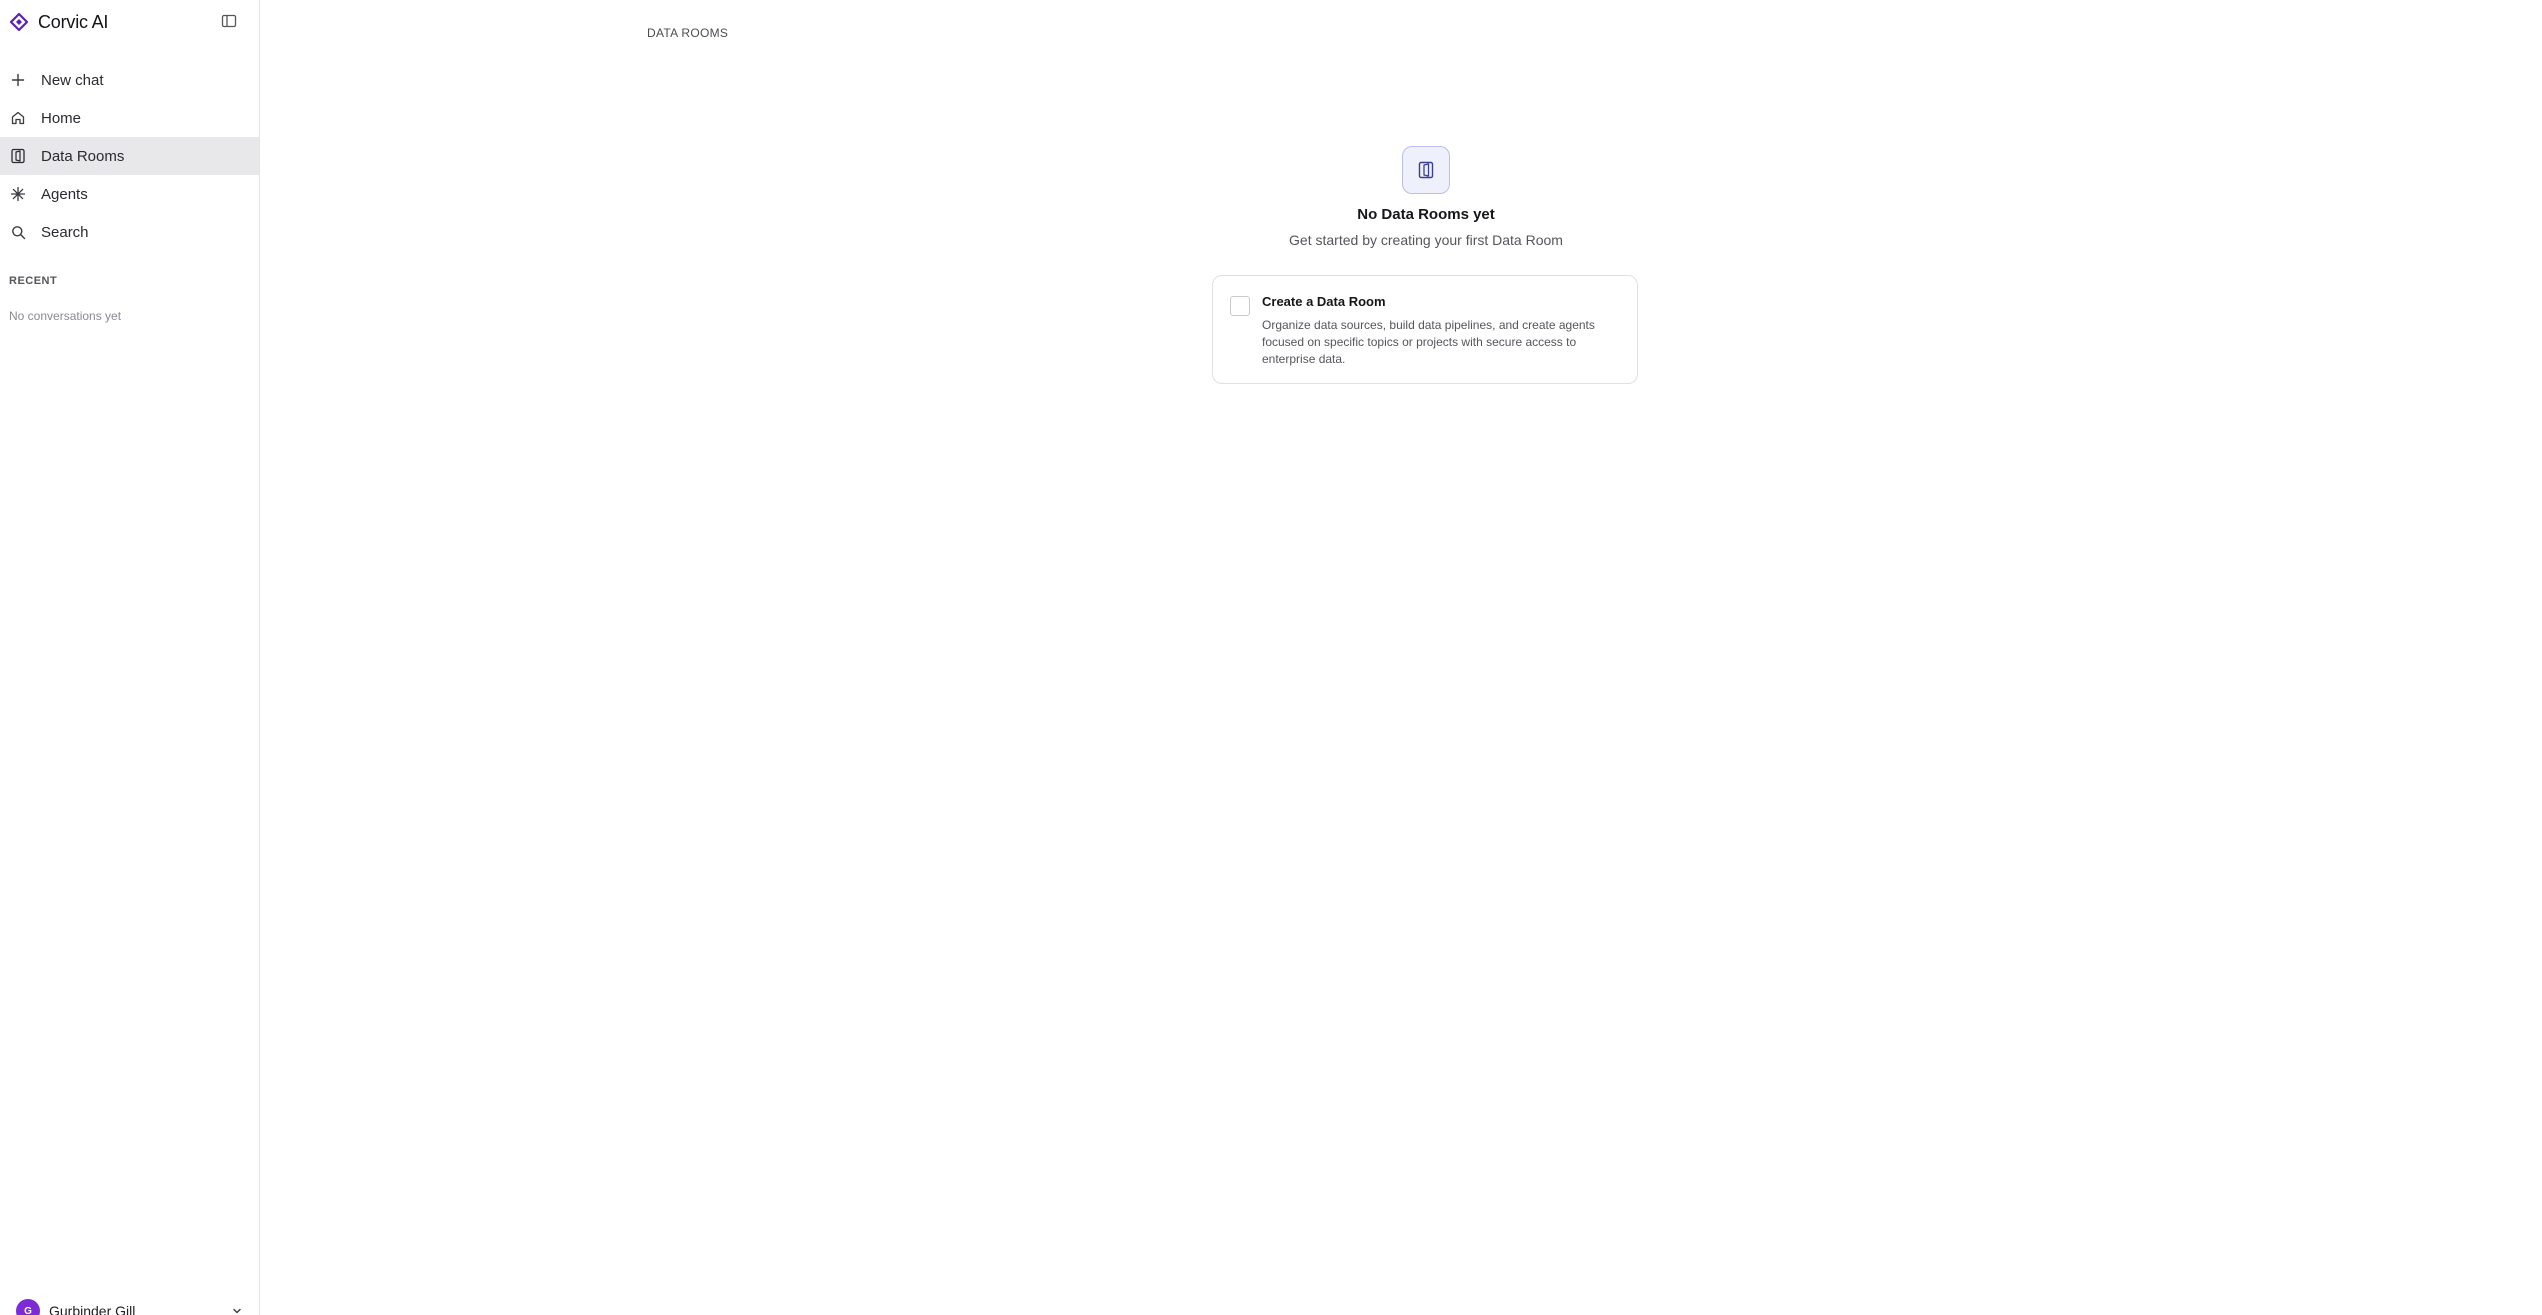  Describe the element at coordinates (73, 21) in the screenshot. I see `brand-name: Corvic AI` at that location.